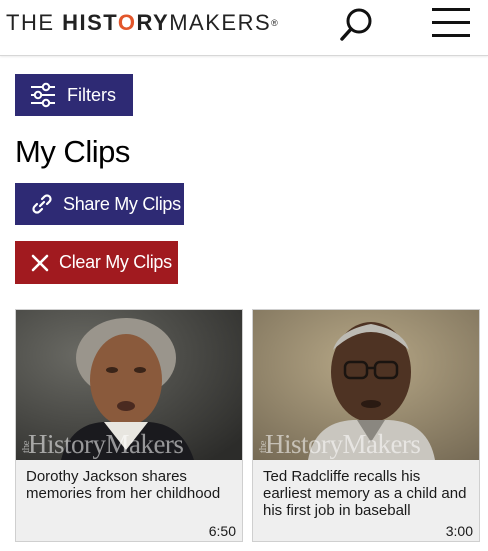 Image resolution: width=488 pixels, height=551 pixels. I want to click on logo-registered: ®, so click(274, 23).